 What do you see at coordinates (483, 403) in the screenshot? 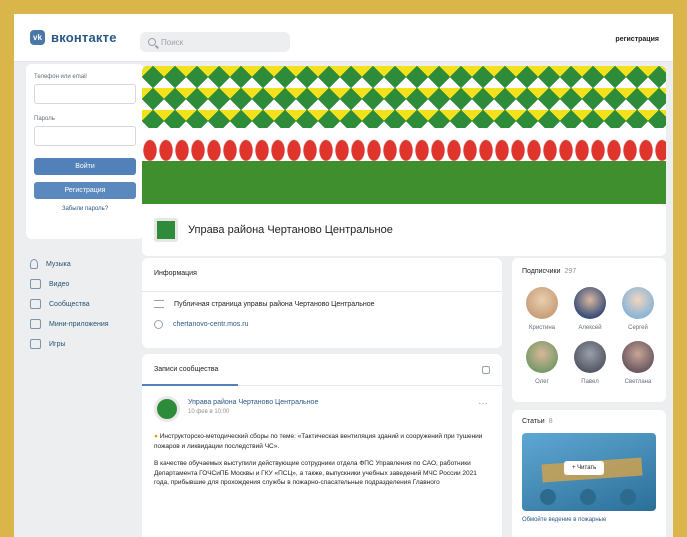
I see `post-menu-icon: ···` at bounding box center [483, 403].